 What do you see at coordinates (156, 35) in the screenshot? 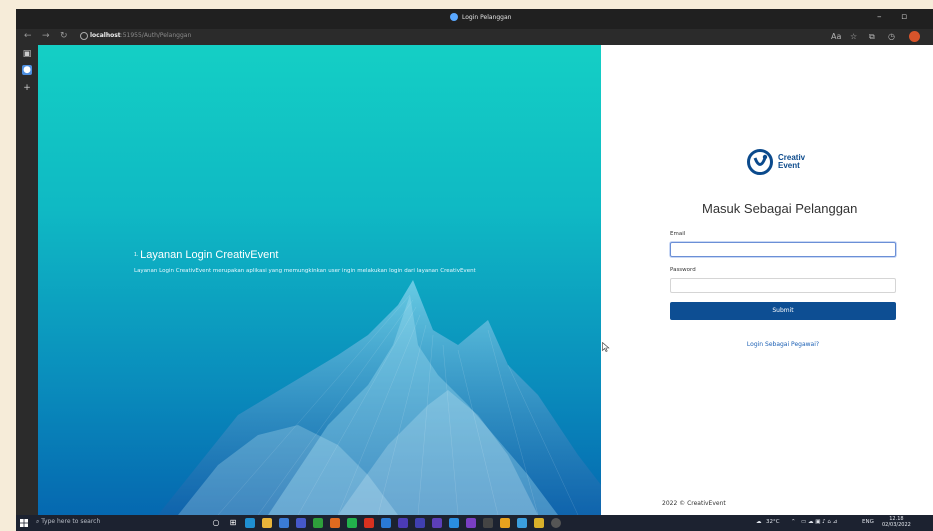
I see `url-path: :51955/Auth/Pelanggan` at bounding box center [156, 35].